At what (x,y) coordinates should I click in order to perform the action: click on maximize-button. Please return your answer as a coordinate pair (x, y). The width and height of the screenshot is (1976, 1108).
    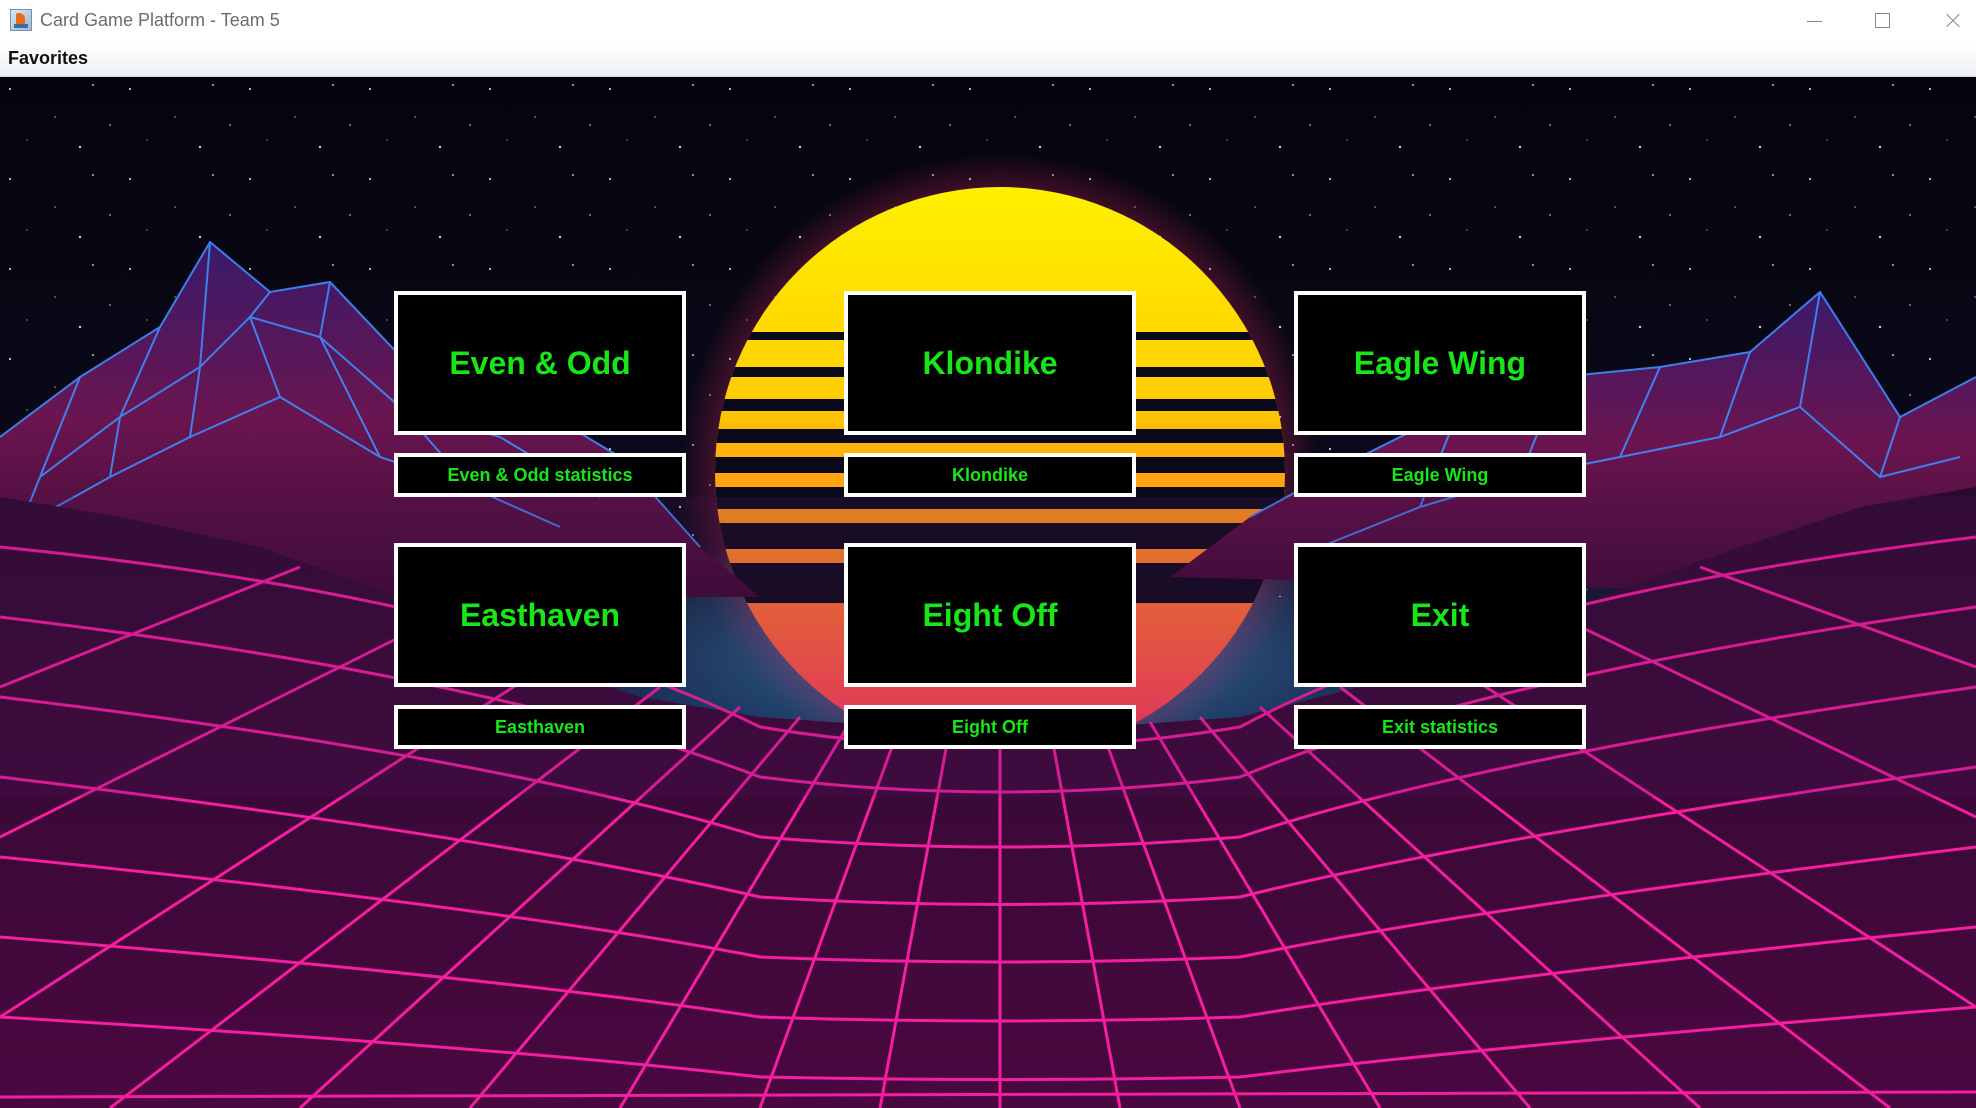
    Looking at the image, I should click on (1882, 21).